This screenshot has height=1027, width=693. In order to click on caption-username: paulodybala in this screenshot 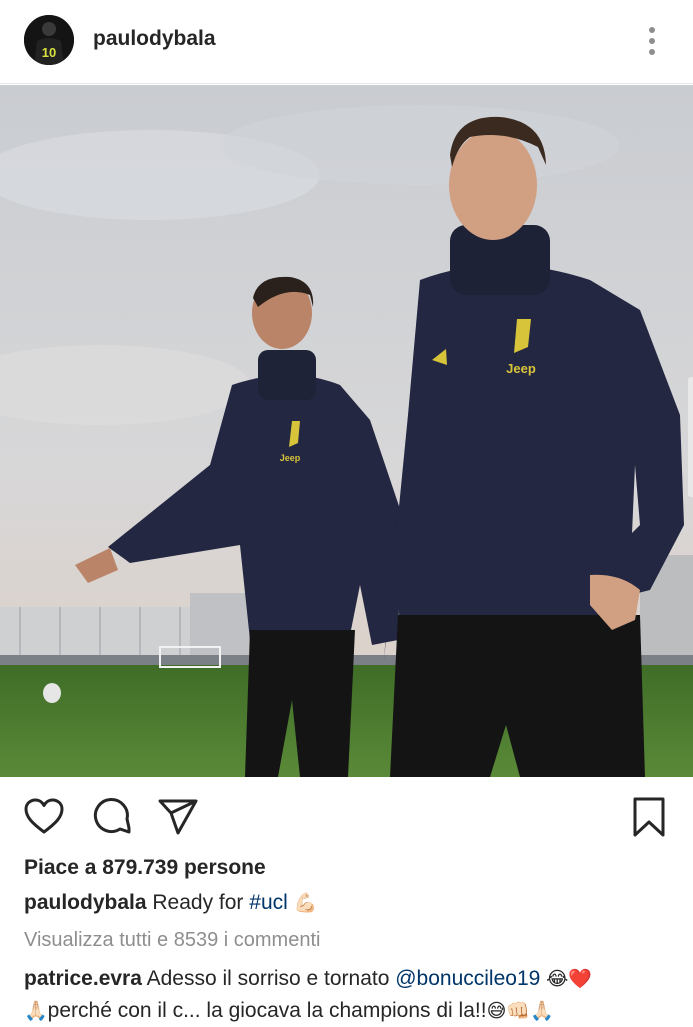, I will do `click(85, 902)`.